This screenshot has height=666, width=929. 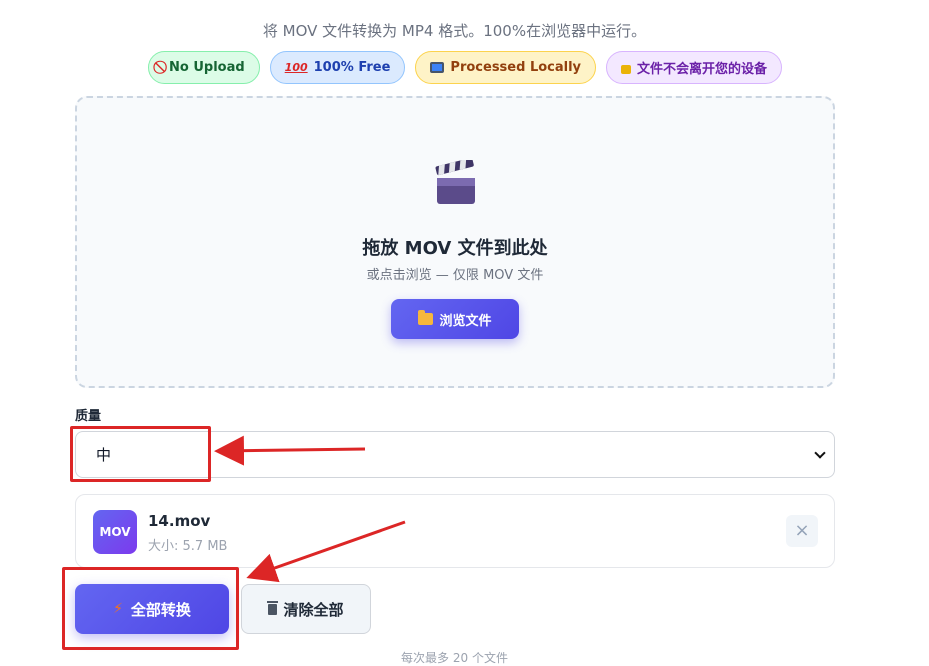 I want to click on badge-label: No Upload, so click(x=207, y=67).